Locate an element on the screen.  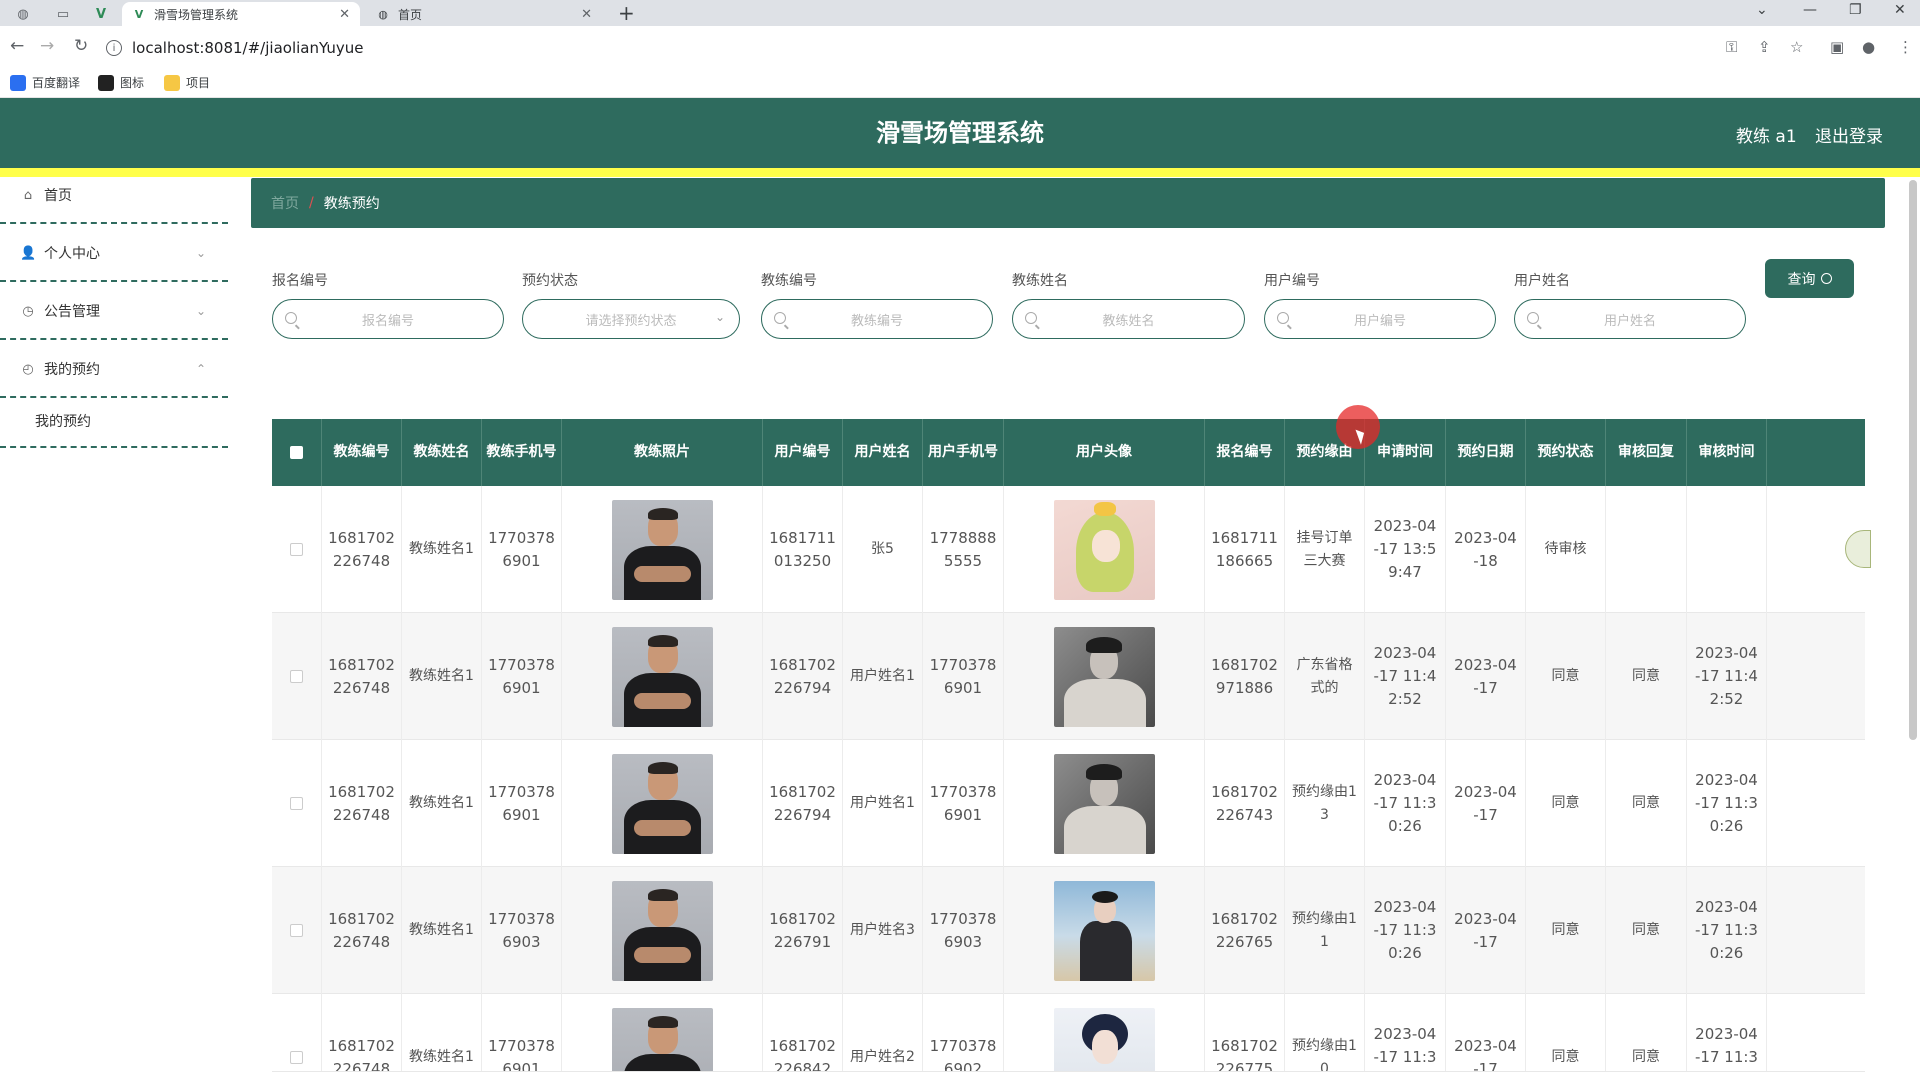
blank-tab-icon: ▭ is located at coordinates (63, 14).